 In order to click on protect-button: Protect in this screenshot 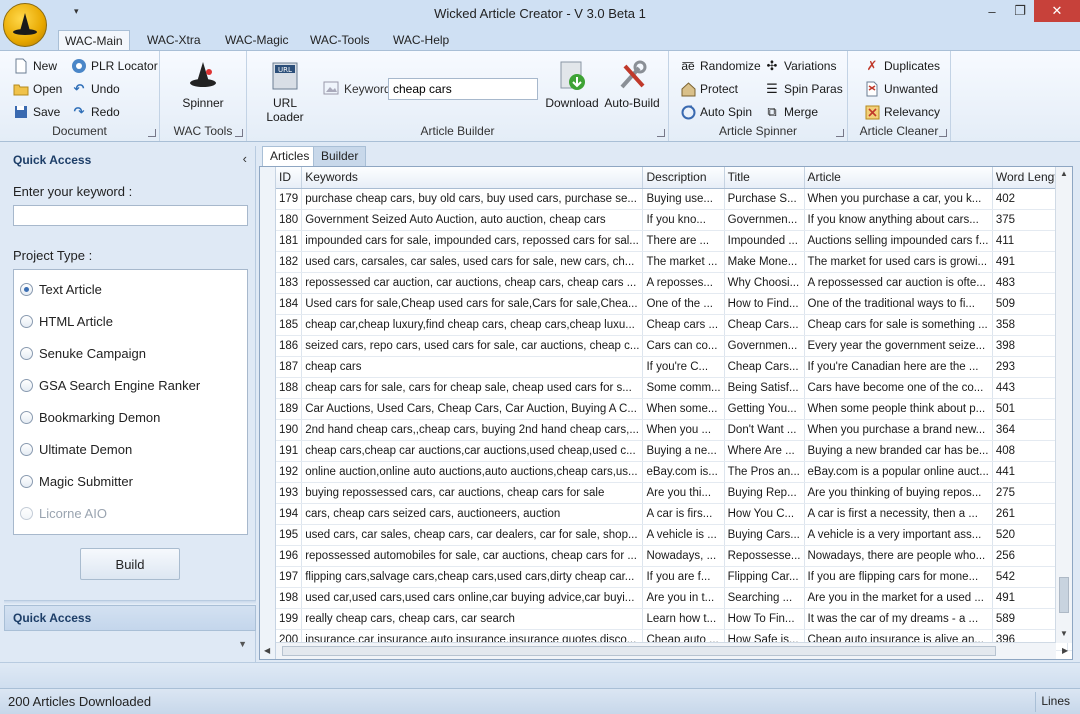, I will do `click(709, 89)`.